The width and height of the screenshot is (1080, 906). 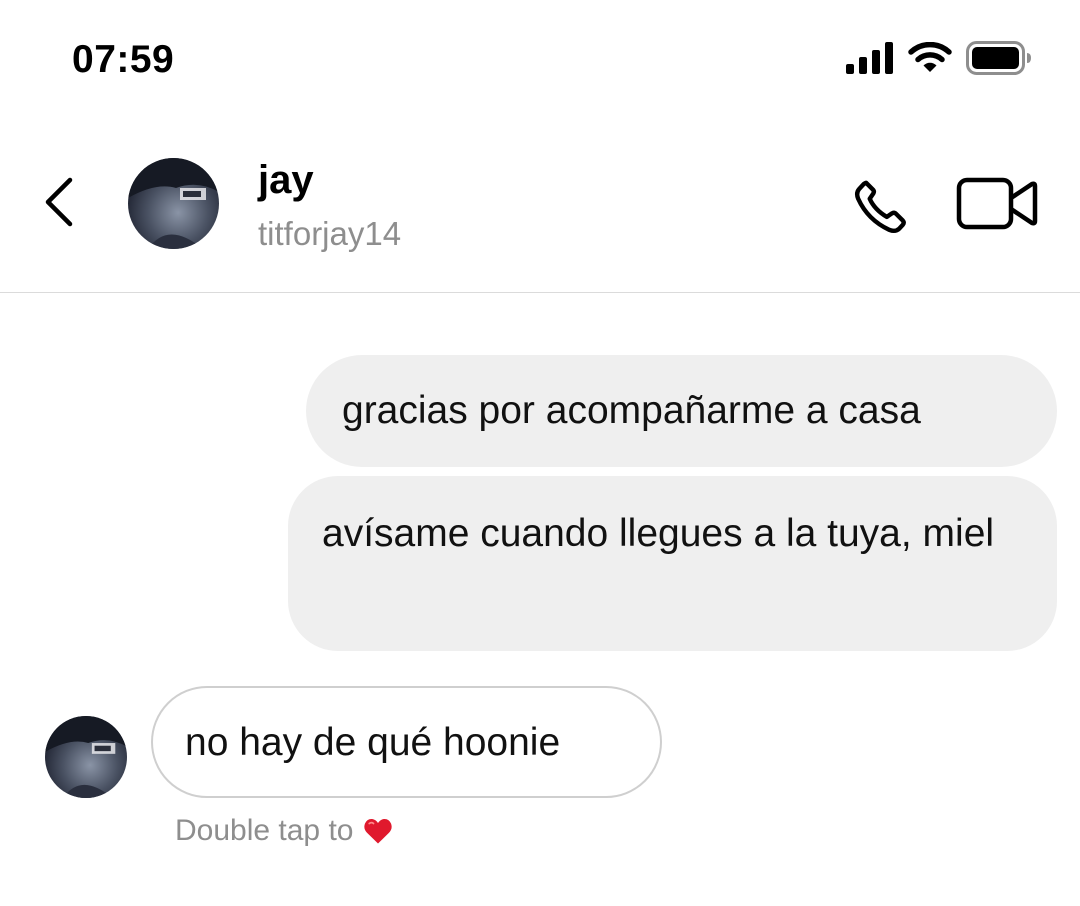 What do you see at coordinates (329, 234) in the screenshot?
I see `contact-username: titforjay14` at bounding box center [329, 234].